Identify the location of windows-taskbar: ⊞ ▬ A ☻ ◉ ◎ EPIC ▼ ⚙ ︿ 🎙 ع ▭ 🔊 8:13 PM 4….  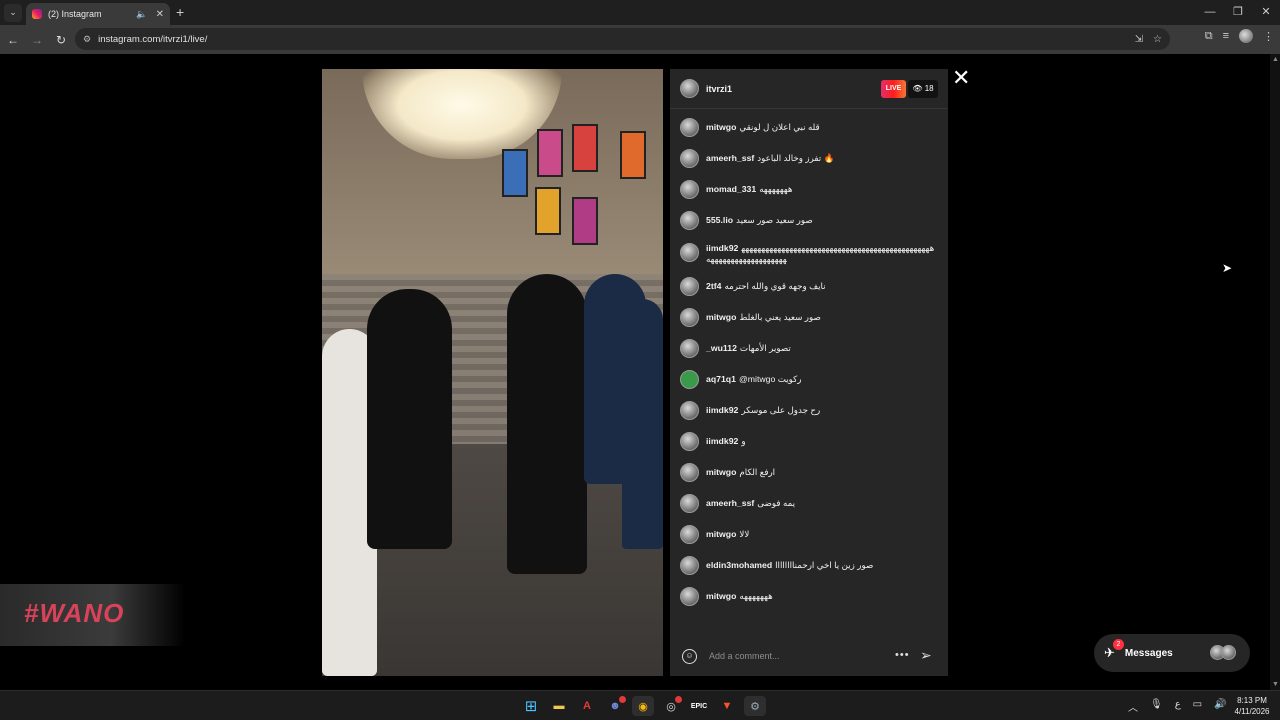
(640, 705).